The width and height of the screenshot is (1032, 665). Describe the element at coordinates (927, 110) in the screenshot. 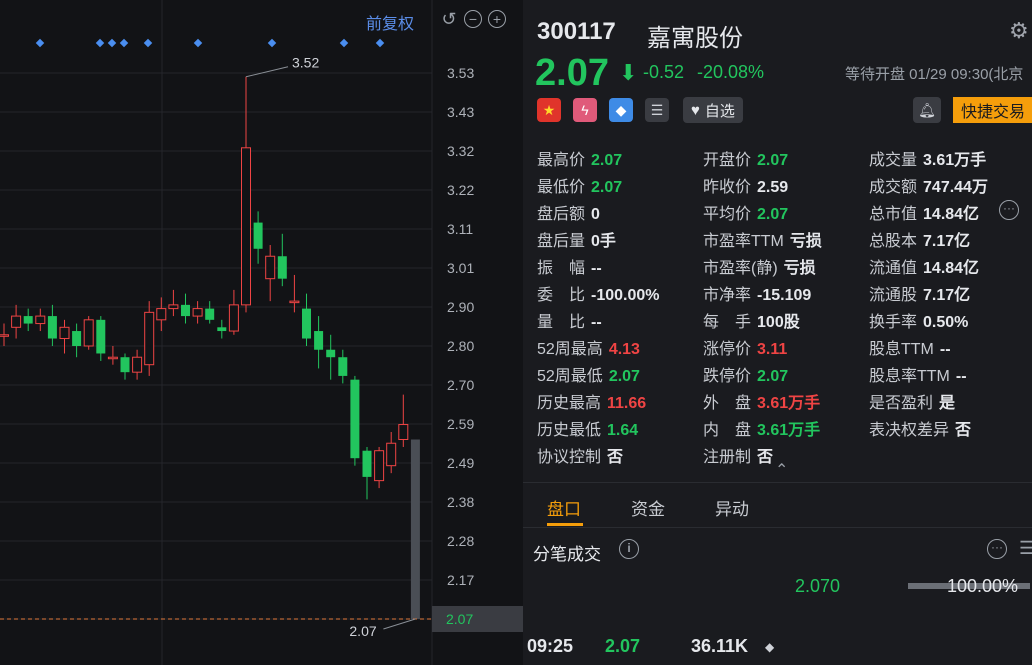

I see `bell-icon: 🔔︎` at that location.